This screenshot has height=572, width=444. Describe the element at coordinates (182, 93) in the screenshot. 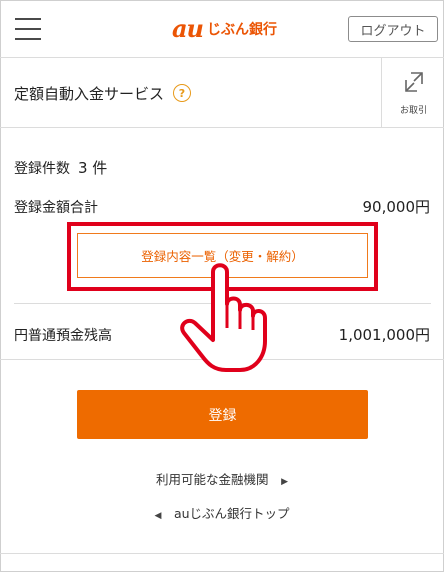

I see `help-icon: ?` at that location.